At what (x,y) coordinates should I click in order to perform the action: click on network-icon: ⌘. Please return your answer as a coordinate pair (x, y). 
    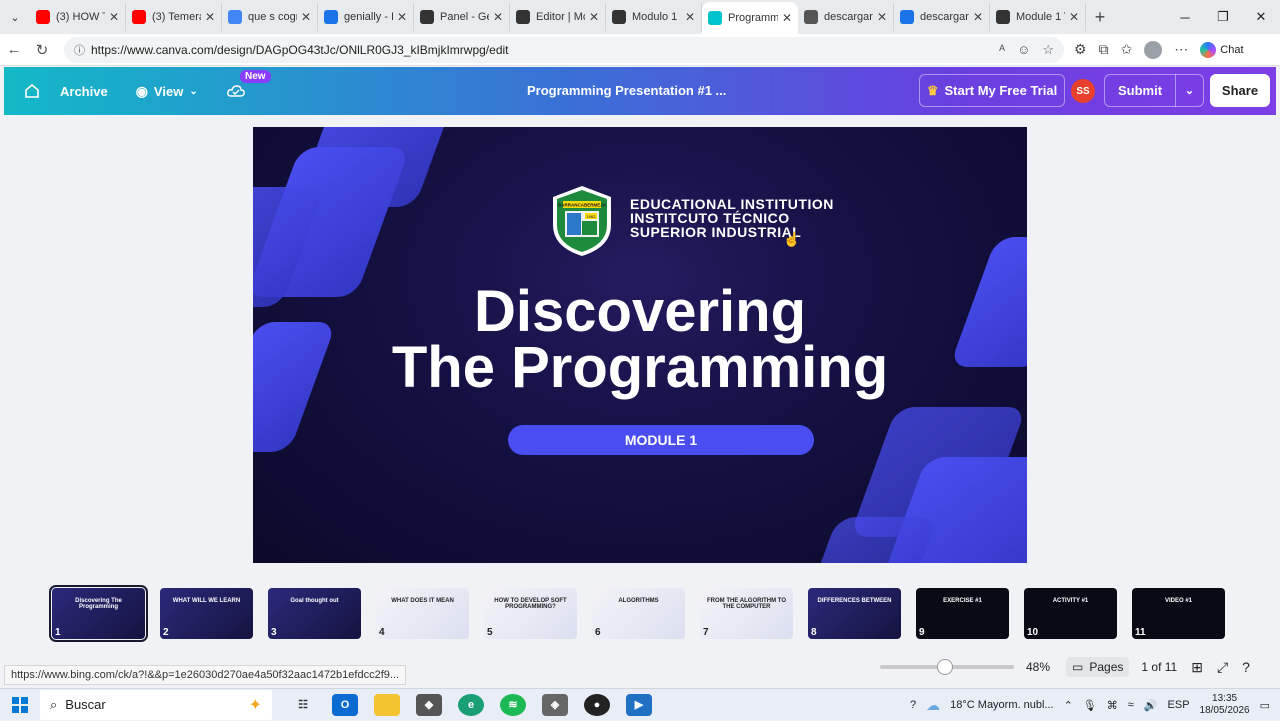
    Looking at the image, I should click on (1112, 705).